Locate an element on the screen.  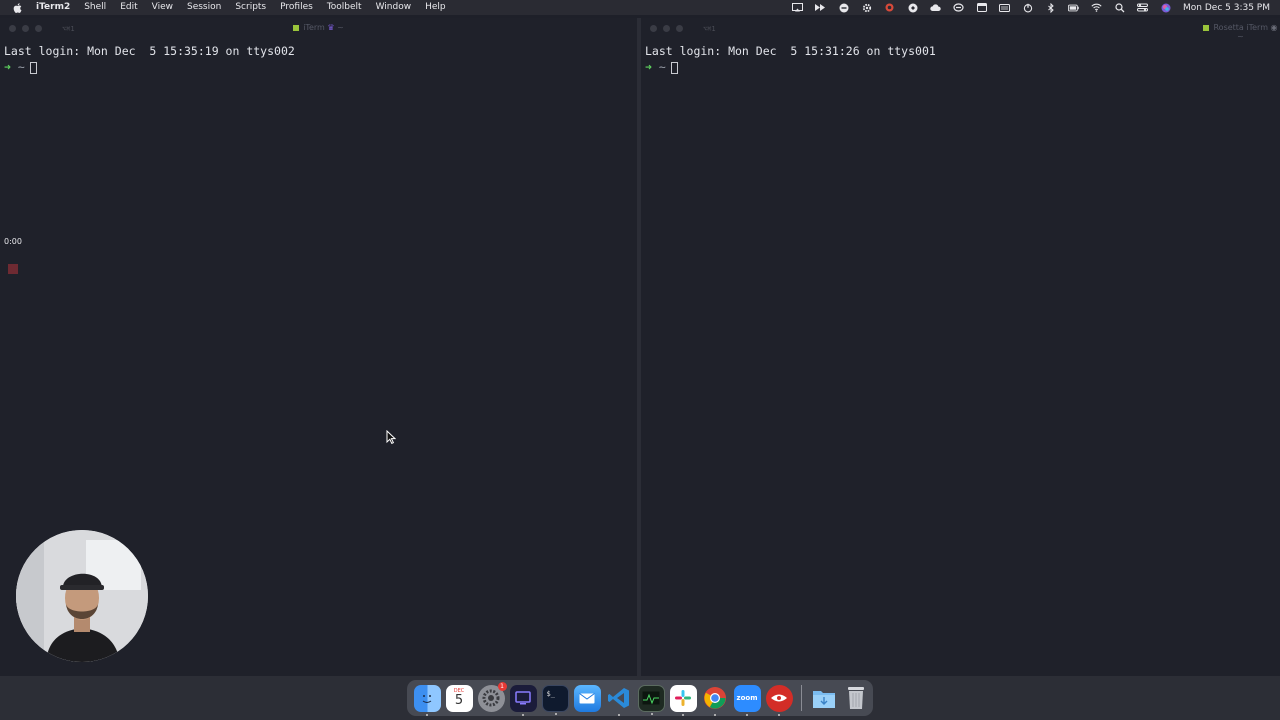
fast-forward-icon is located at coordinates (820, 7).